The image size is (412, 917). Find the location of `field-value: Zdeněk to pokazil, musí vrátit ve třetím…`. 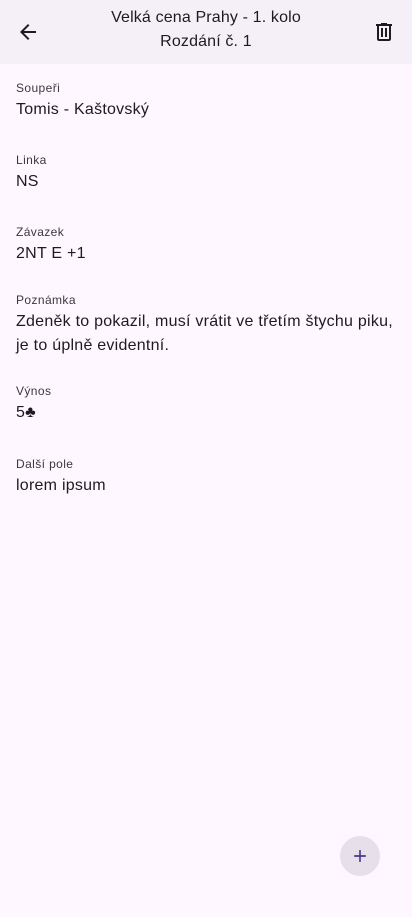

field-value: Zdeněk to pokazil, musí vrátit ve třetím… is located at coordinates (206, 334).